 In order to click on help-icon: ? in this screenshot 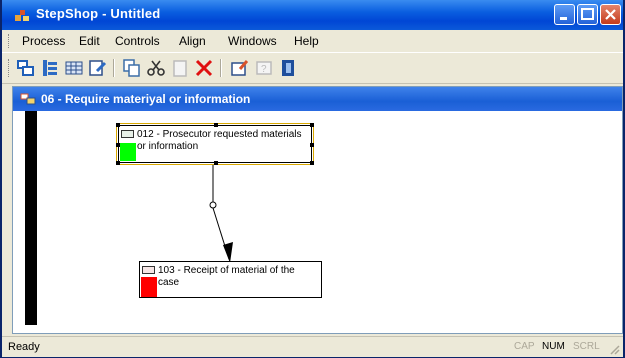, I will do `click(264, 68)`.